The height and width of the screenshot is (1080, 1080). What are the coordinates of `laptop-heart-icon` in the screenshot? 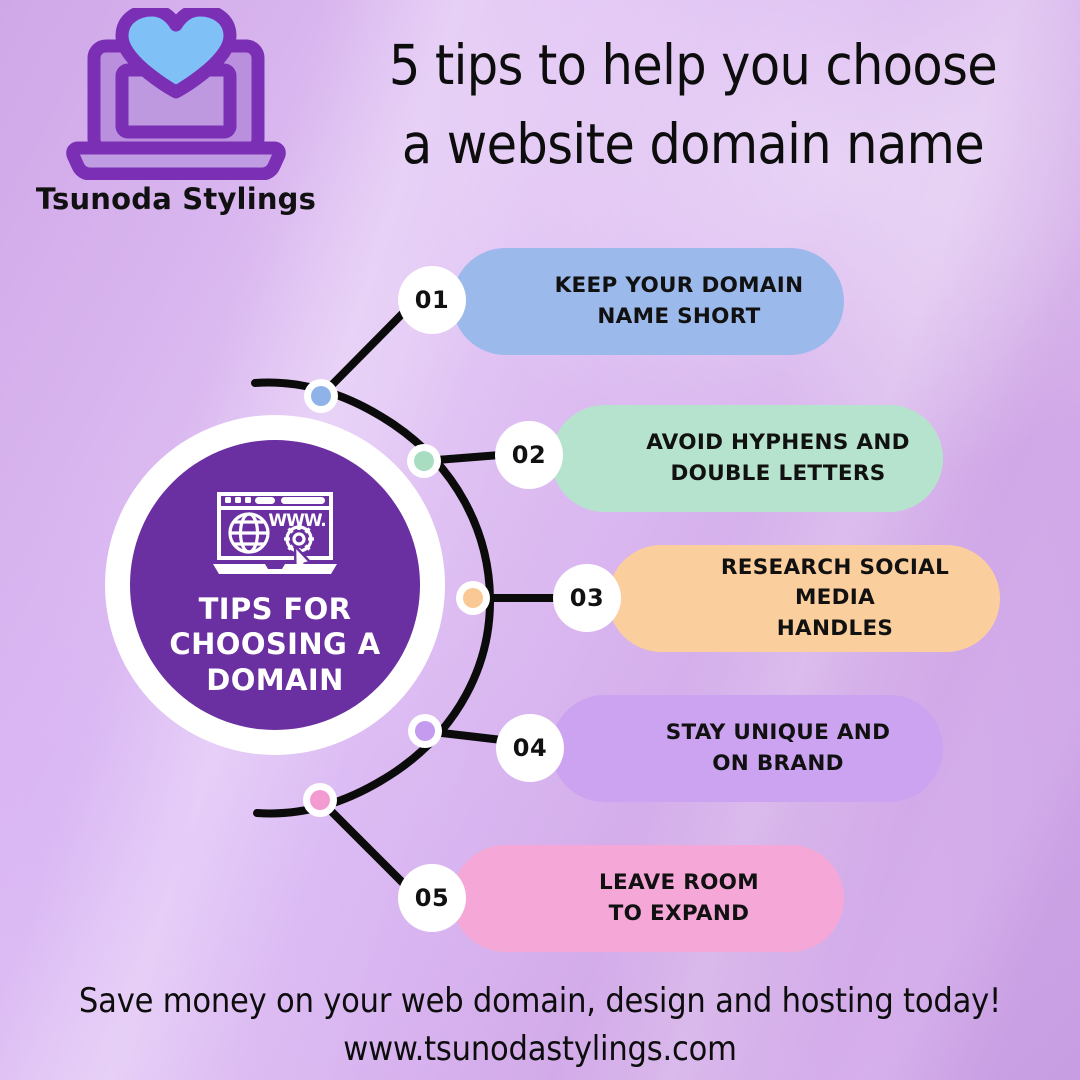 It's located at (176, 94).